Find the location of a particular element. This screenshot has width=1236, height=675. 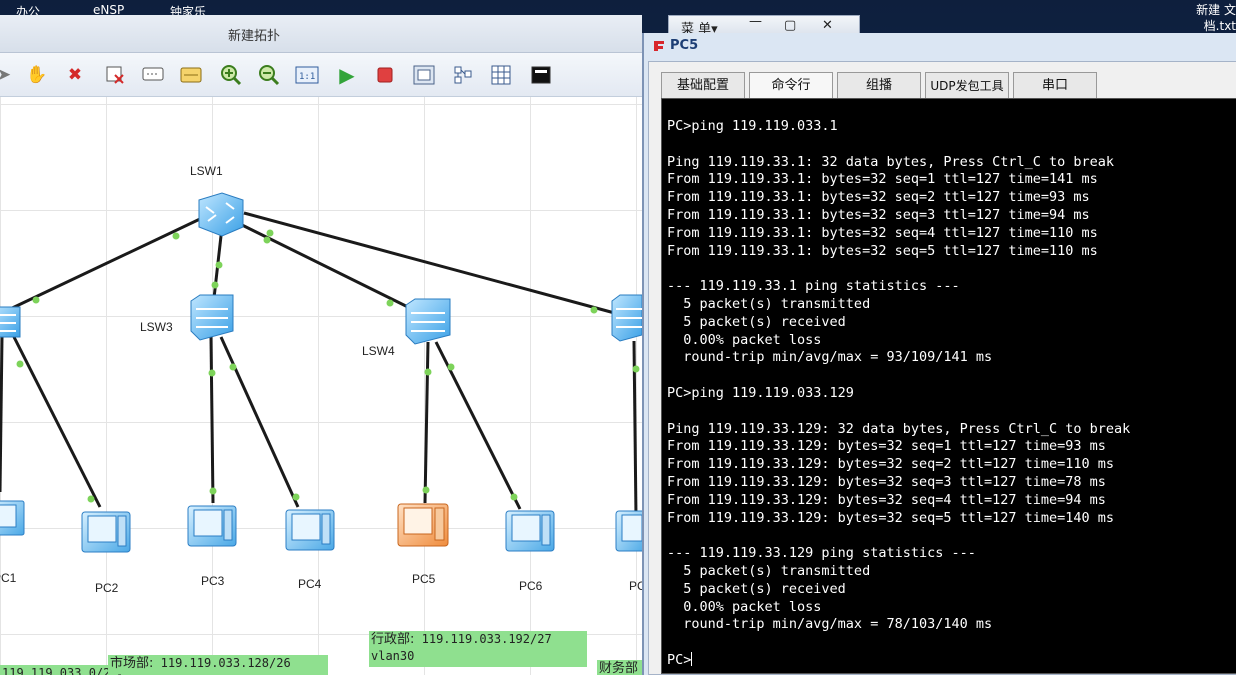

pc3-label: PC3 is located at coordinates (213, 581).